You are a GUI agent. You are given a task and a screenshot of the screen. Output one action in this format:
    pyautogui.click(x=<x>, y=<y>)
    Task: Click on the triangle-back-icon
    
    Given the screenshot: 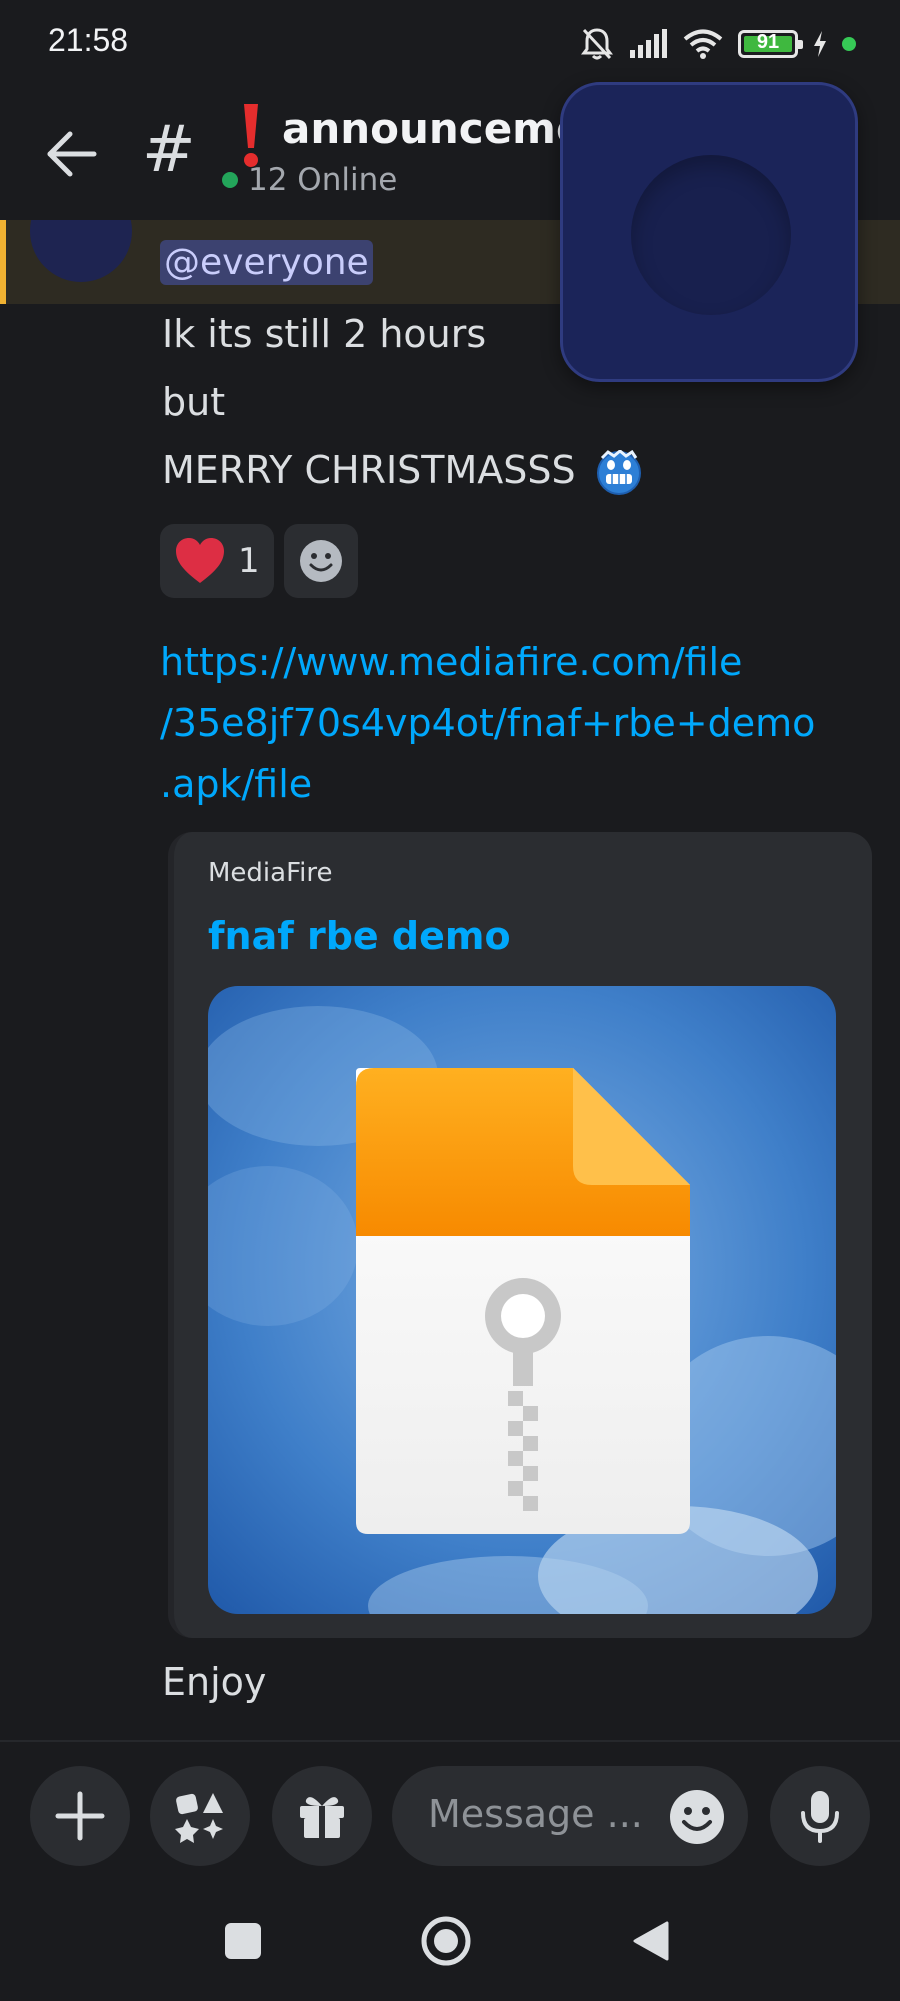 What is the action you would take?
    pyautogui.click(x=651, y=1941)
    